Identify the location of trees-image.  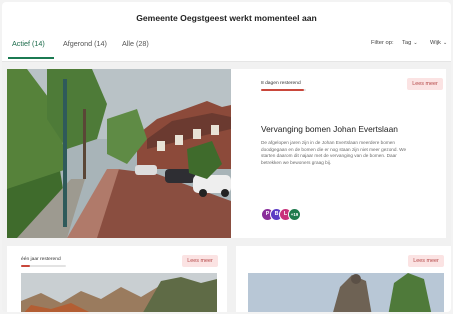
(119, 292).